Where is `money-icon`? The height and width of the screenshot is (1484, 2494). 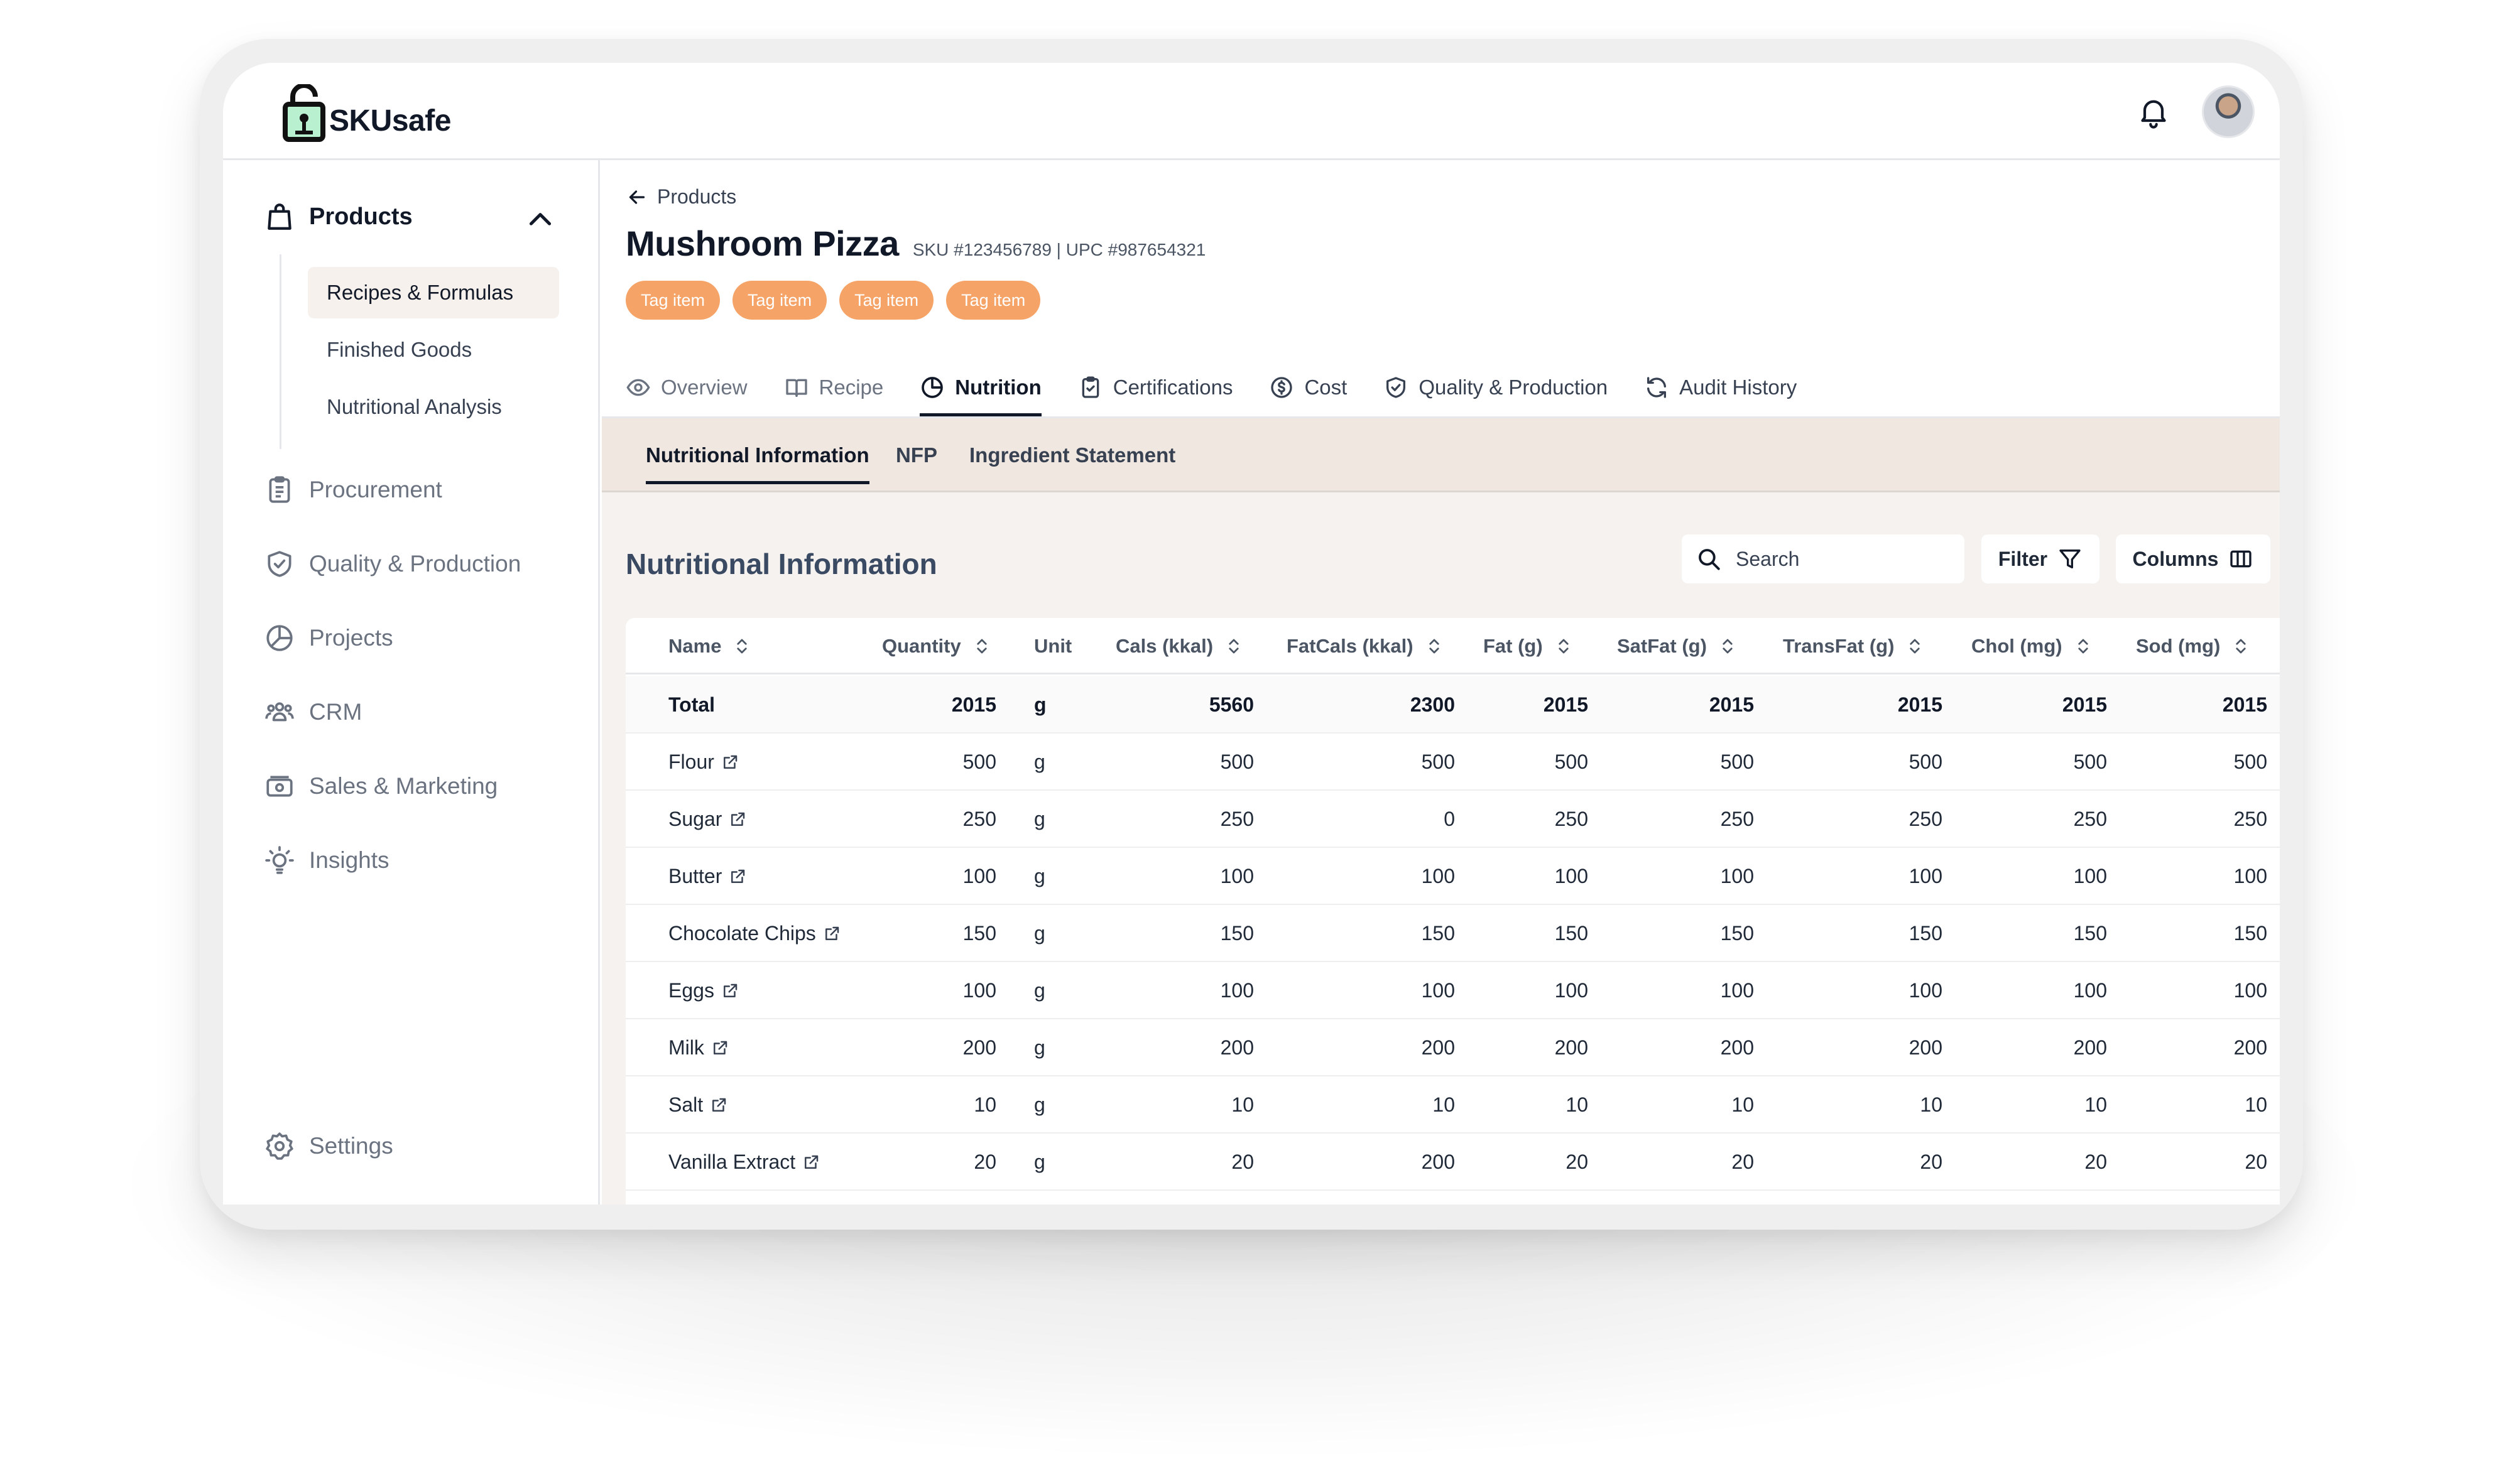
money-icon is located at coordinates (279, 786).